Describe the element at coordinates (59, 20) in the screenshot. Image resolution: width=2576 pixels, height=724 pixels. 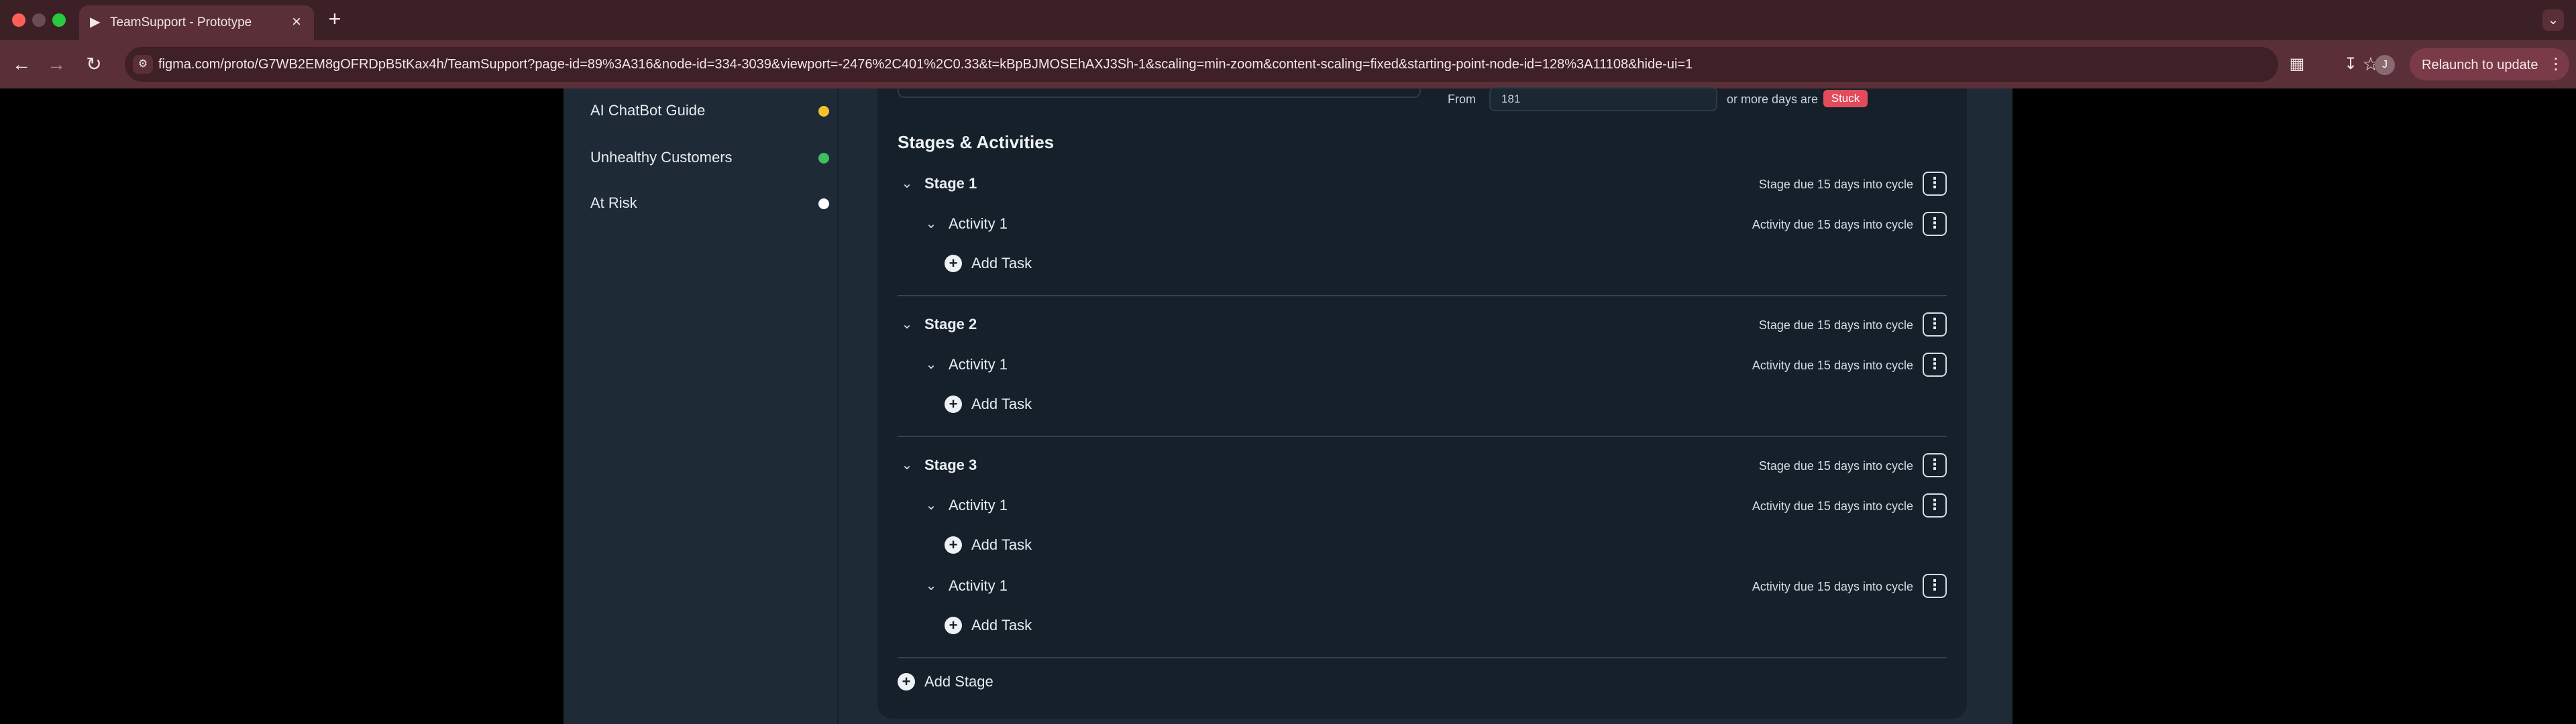
I see `zoom-window-button` at that location.